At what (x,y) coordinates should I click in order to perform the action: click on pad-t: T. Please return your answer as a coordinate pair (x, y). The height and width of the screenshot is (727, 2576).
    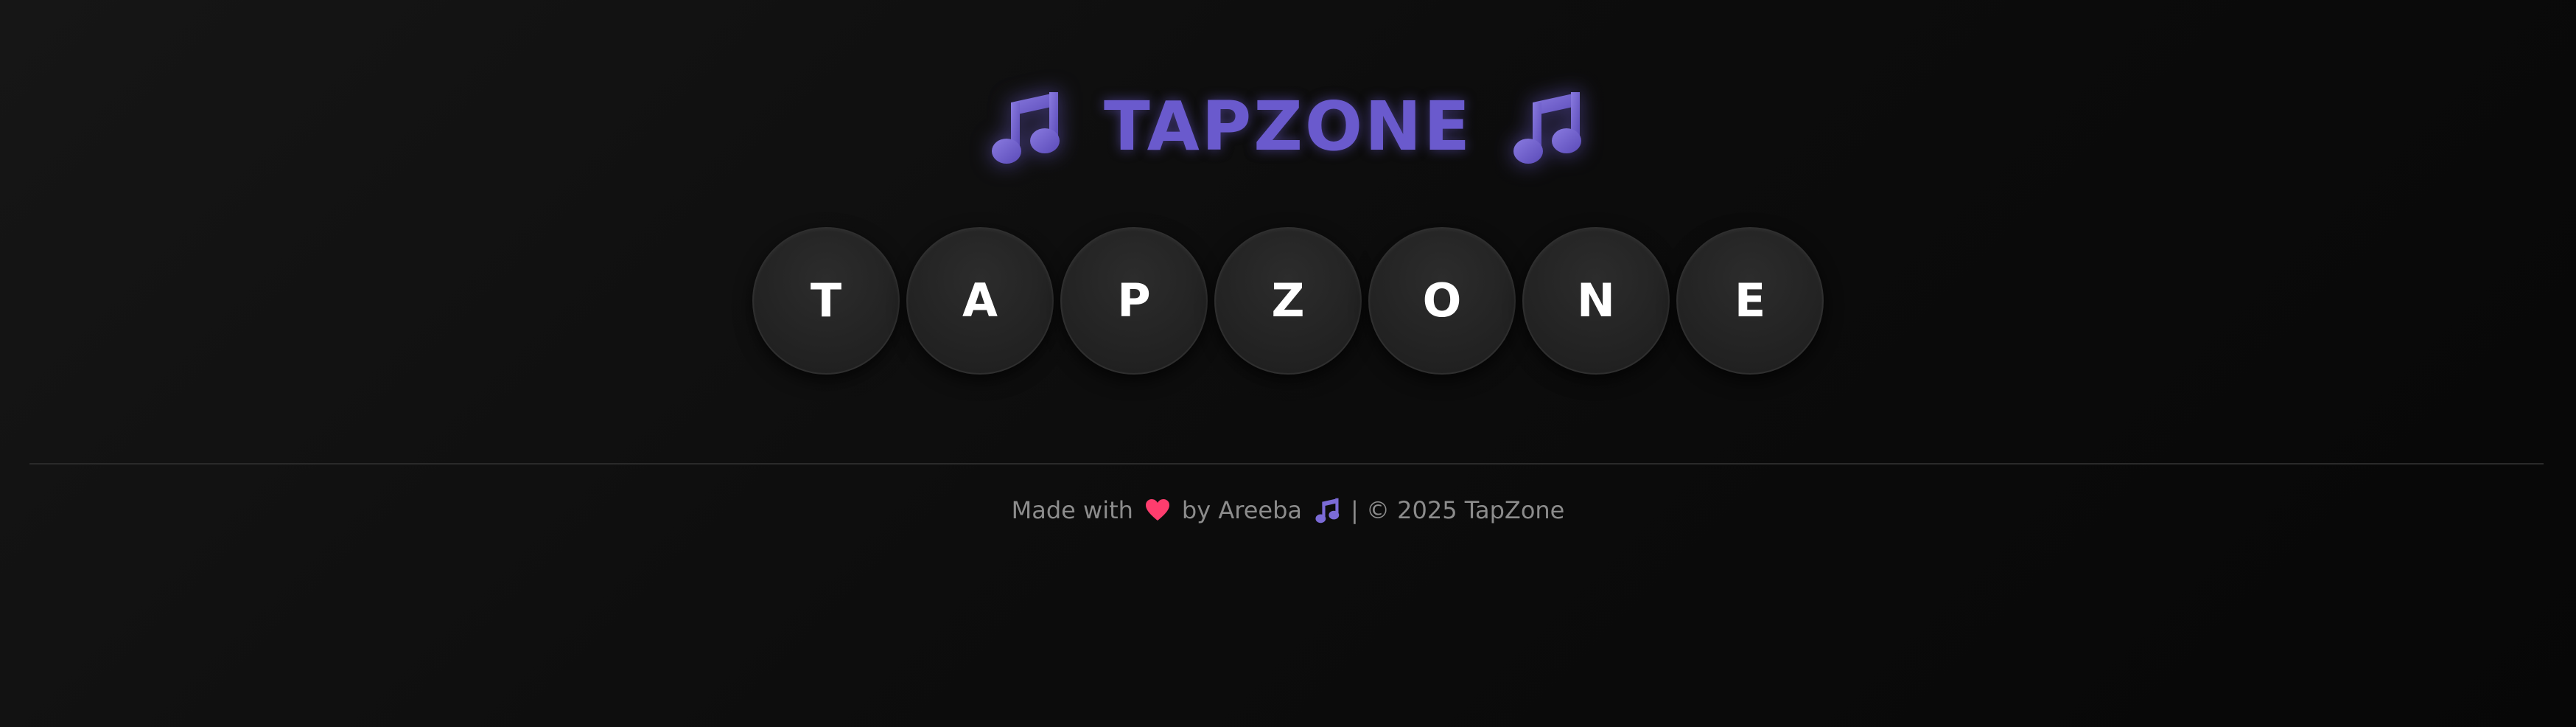
    Looking at the image, I should click on (826, 301).